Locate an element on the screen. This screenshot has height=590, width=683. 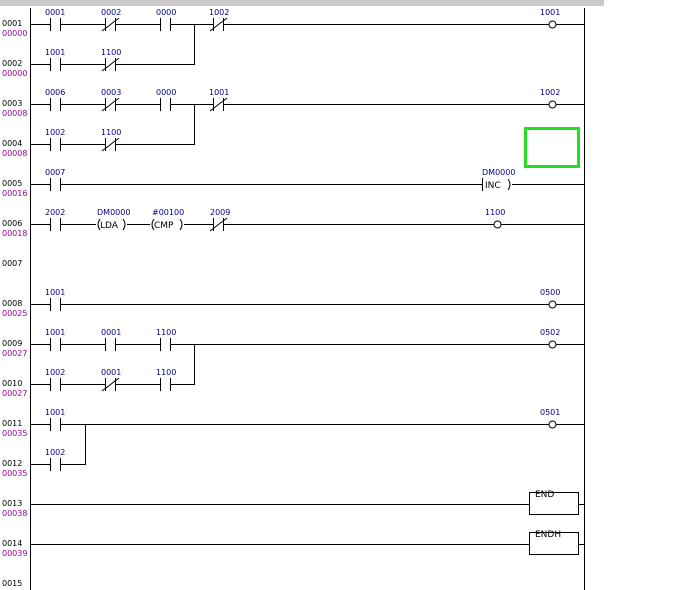
rung-number: 0007 is located at coordinates (12, 263).